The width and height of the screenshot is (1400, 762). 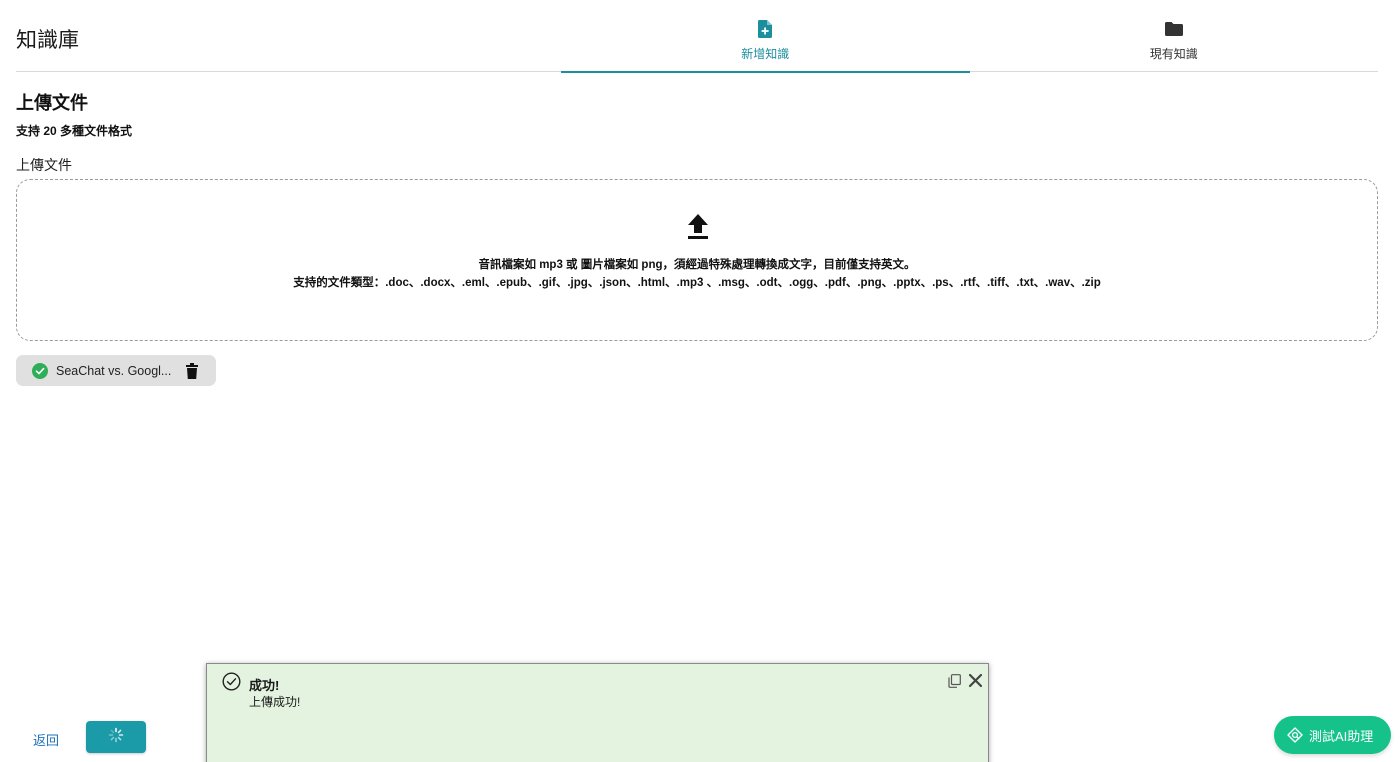 I want to click on tab-bar: 新增知識 現有知識, so click(x=970, y=36).